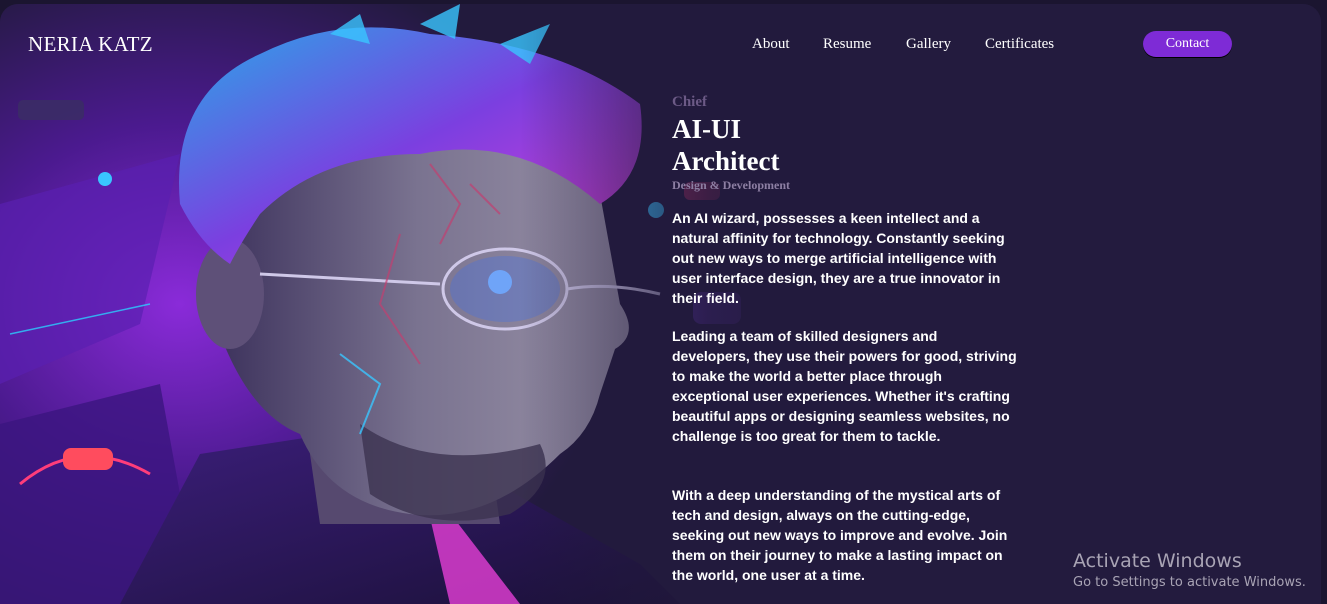  Describe the element at coordinates (771, 44) in the screenshot. I see `nav-link-about: About` at that location.